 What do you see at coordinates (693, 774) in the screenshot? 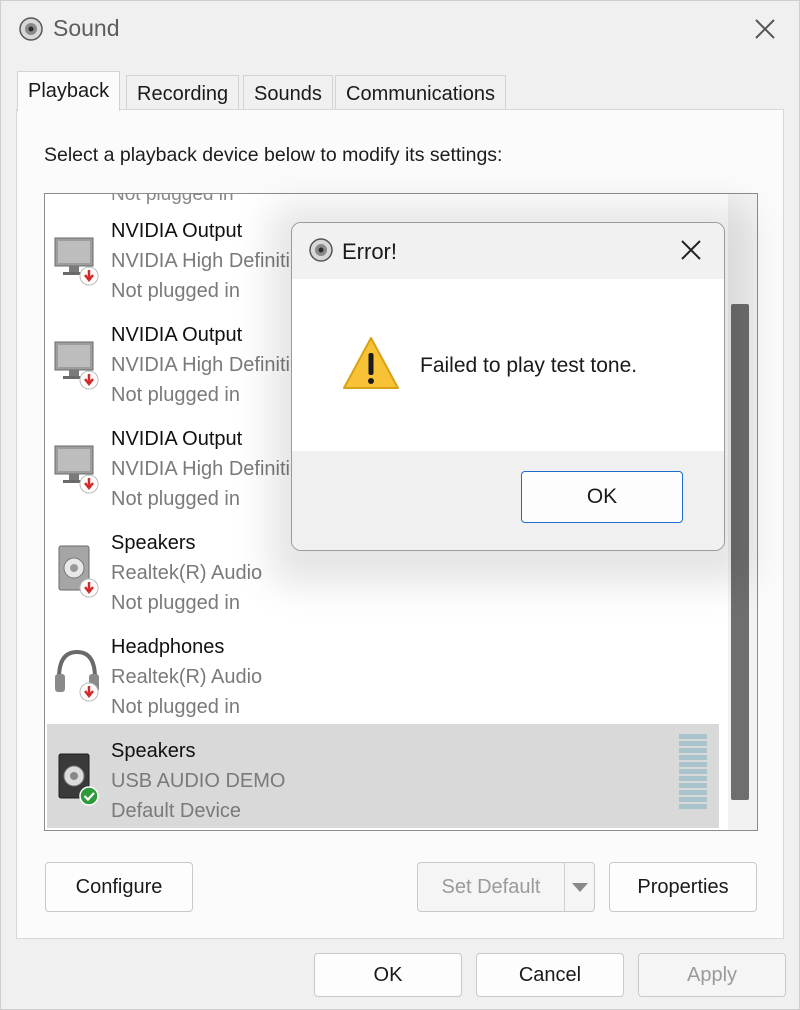
I see `volume-level-meter` at bounding box center [693, 774].